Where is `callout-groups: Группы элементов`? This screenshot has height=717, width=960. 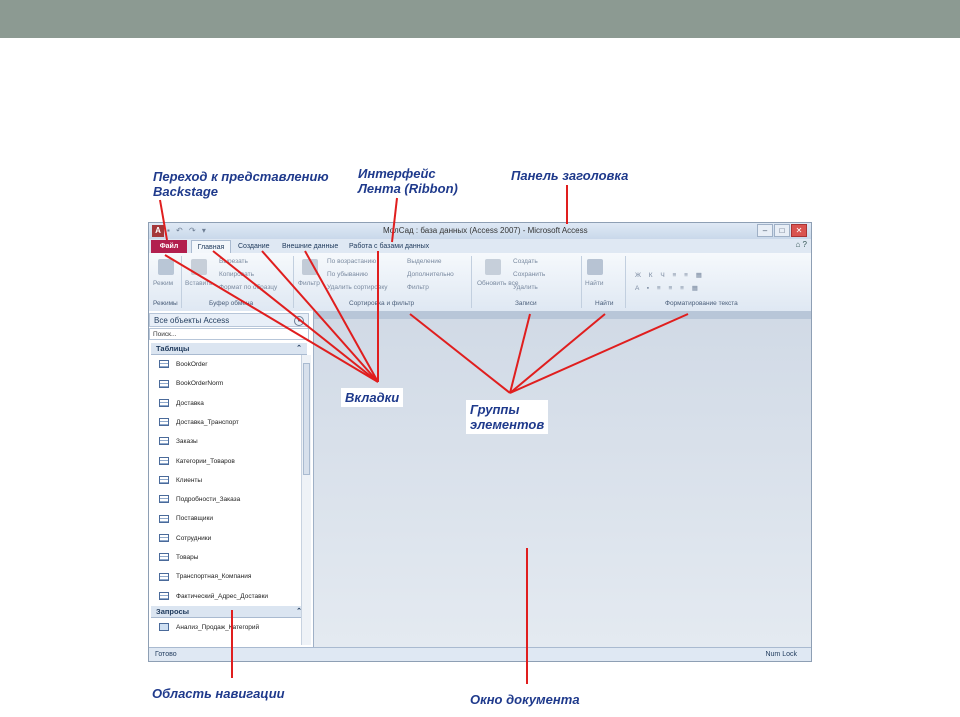
callout-groups: Группы элементов is located at coordinates (507, 417).